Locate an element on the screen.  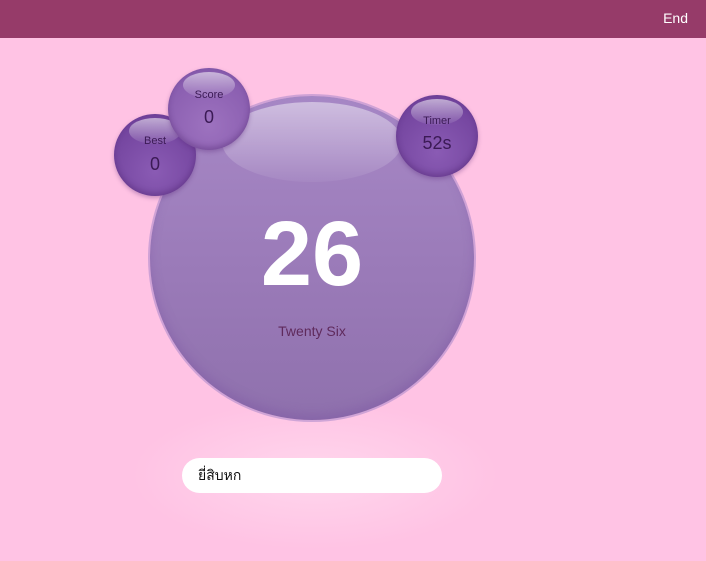
answer-input is located at coordinates (312, 475).